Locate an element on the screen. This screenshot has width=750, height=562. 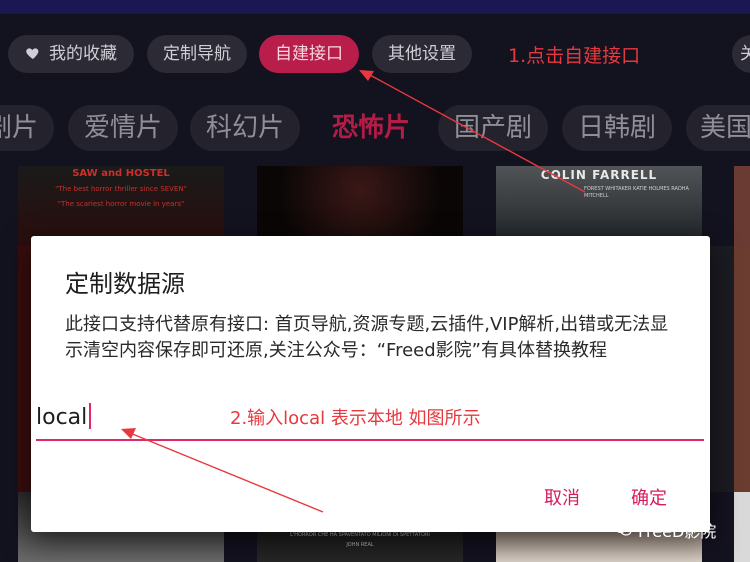
watermark-text: FreeD影院 is located at coordinates (677, 531).